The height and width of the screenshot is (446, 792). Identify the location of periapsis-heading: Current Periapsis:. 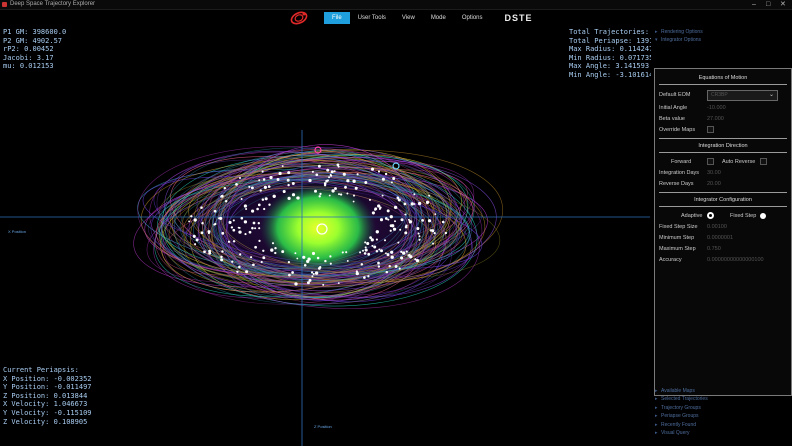
(41, 370).